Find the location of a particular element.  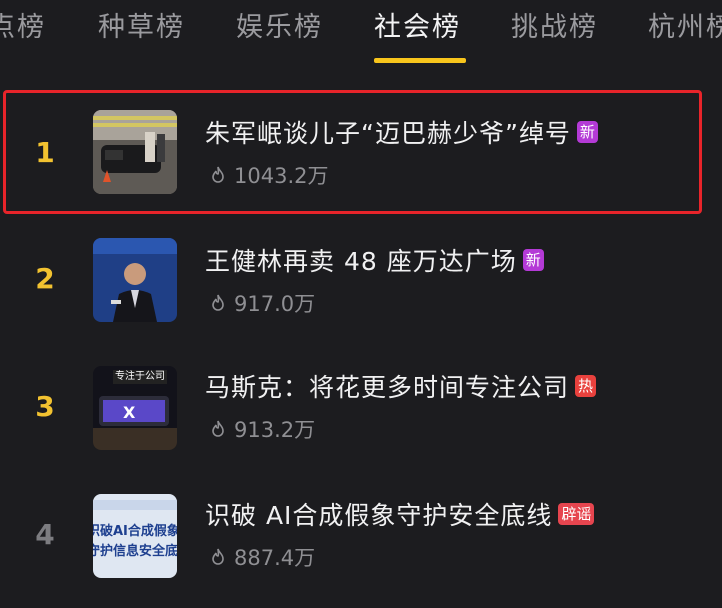

rank-number: 4 is located at coordinates (45, 534).